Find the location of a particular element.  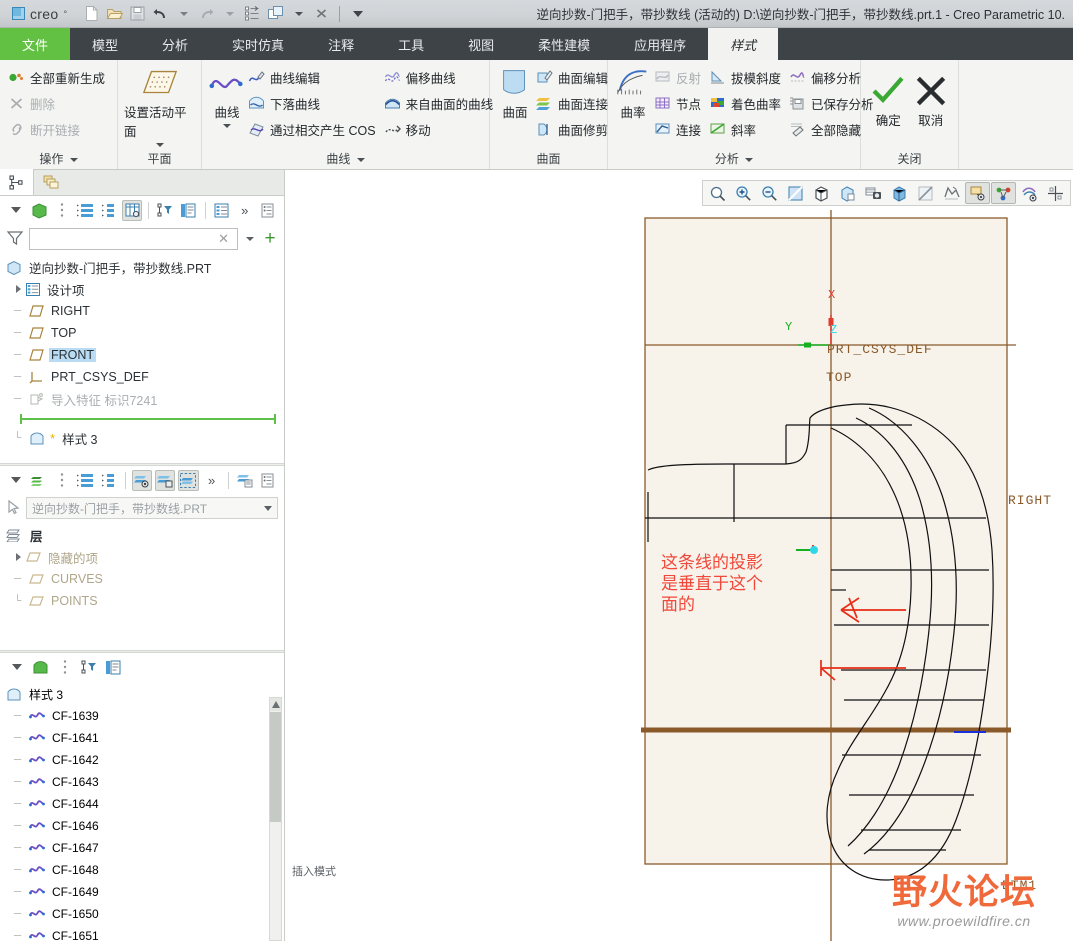

ribbon-tab-analysis: 分析 is located at coordinates (175, 44).